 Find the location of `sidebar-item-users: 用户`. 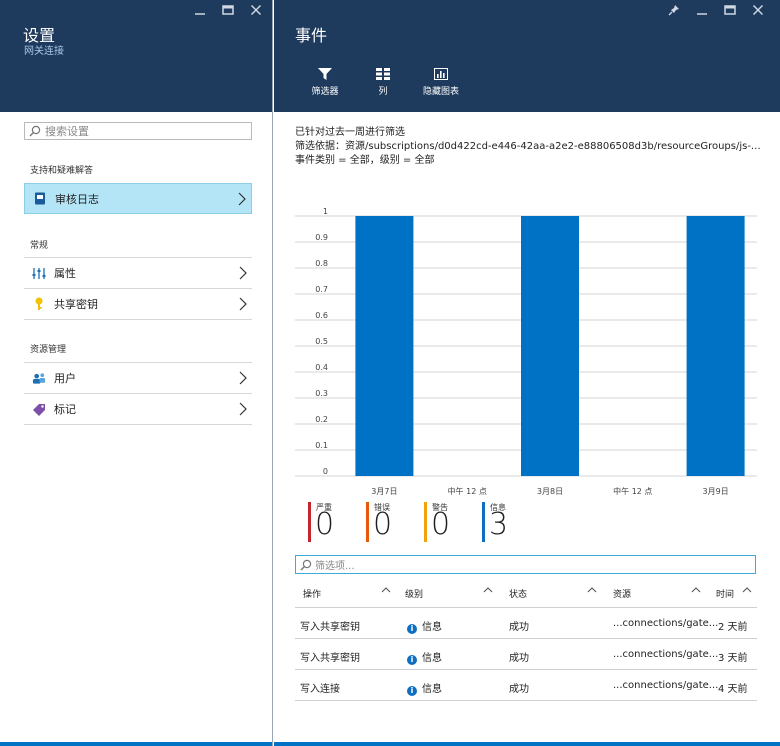

sidebar-item-users: 用户 is located at coordinates (138, 378).